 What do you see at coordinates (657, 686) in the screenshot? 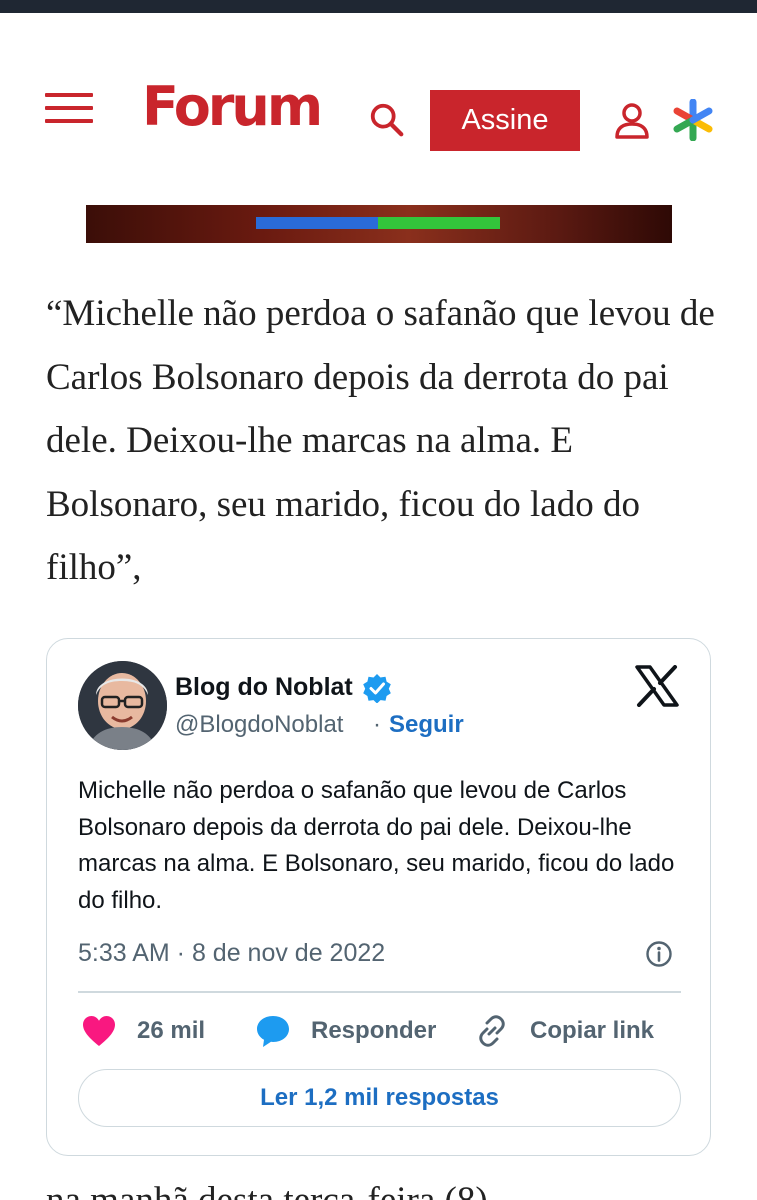
I see `x-logo-icon` at bounding box center [657, 686].